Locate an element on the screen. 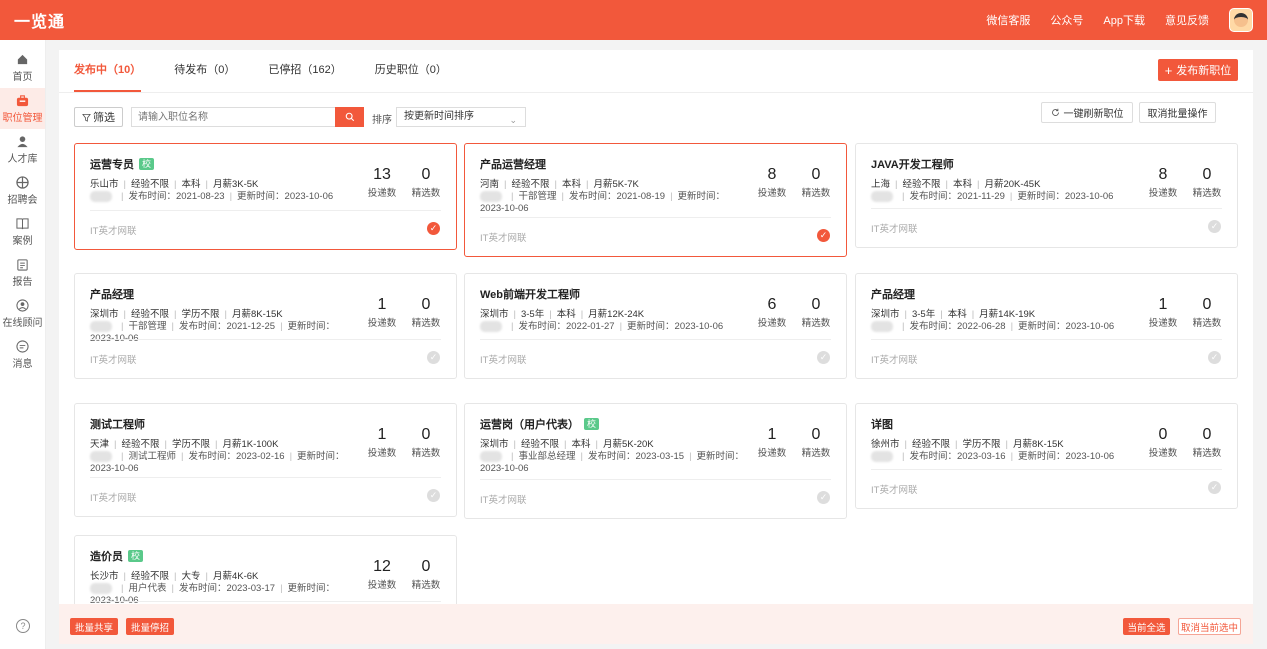 The width and height of the screenshot is (1267, 649). job-title: JAVA开发工程师 is located at coordinates (912, 164).